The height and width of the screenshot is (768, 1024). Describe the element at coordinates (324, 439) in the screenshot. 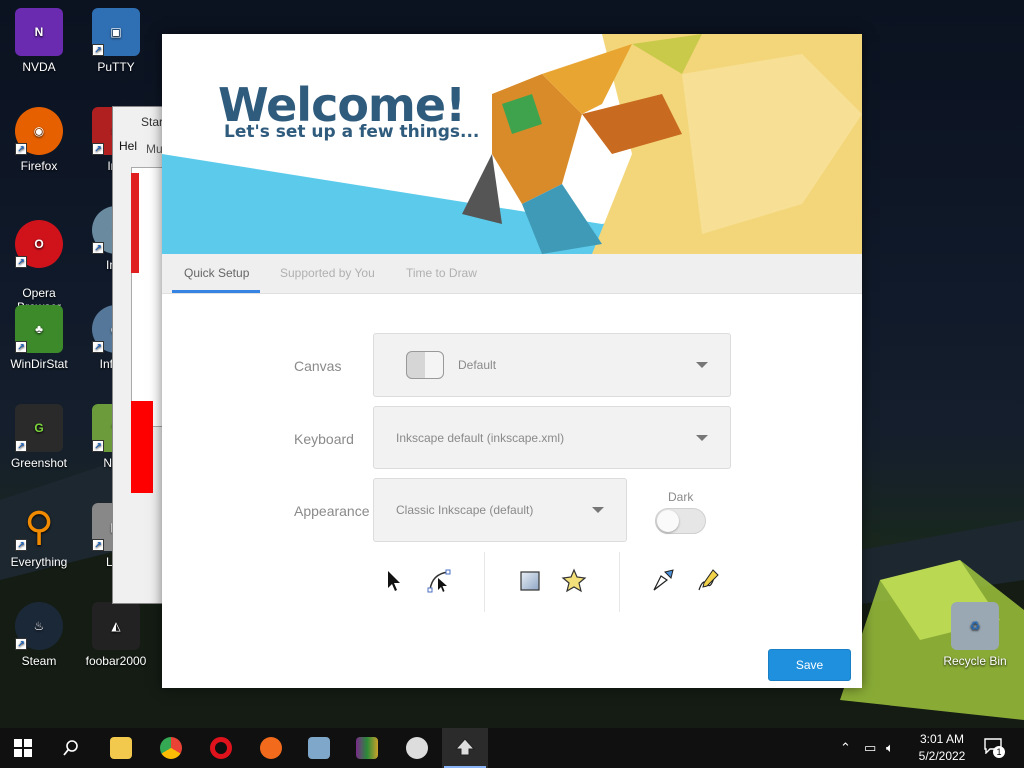

I see `keyboard-label: Keyboard` at that location.